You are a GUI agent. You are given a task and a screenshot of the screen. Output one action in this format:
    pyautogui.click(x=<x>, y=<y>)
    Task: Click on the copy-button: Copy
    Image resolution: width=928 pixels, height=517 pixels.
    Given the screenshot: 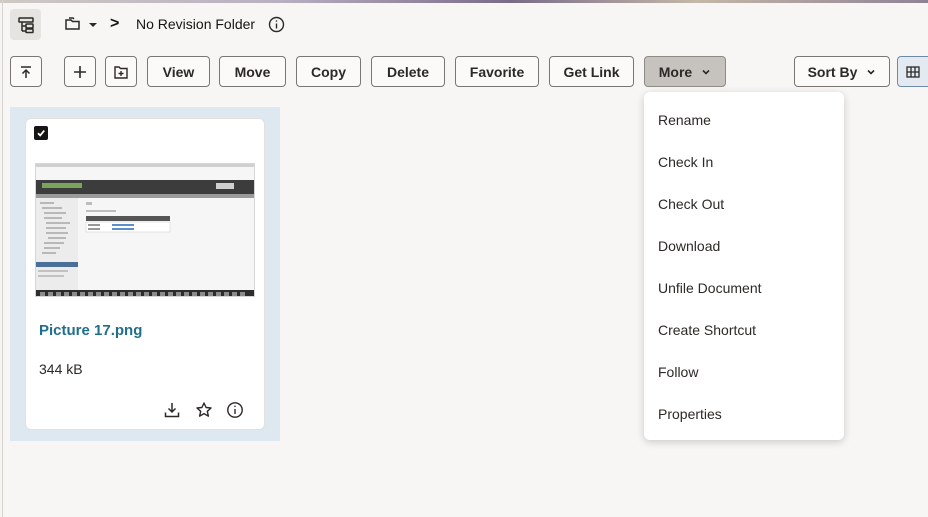 What is the action you would take?
    pyautogui.click(x=328, y=71)
    